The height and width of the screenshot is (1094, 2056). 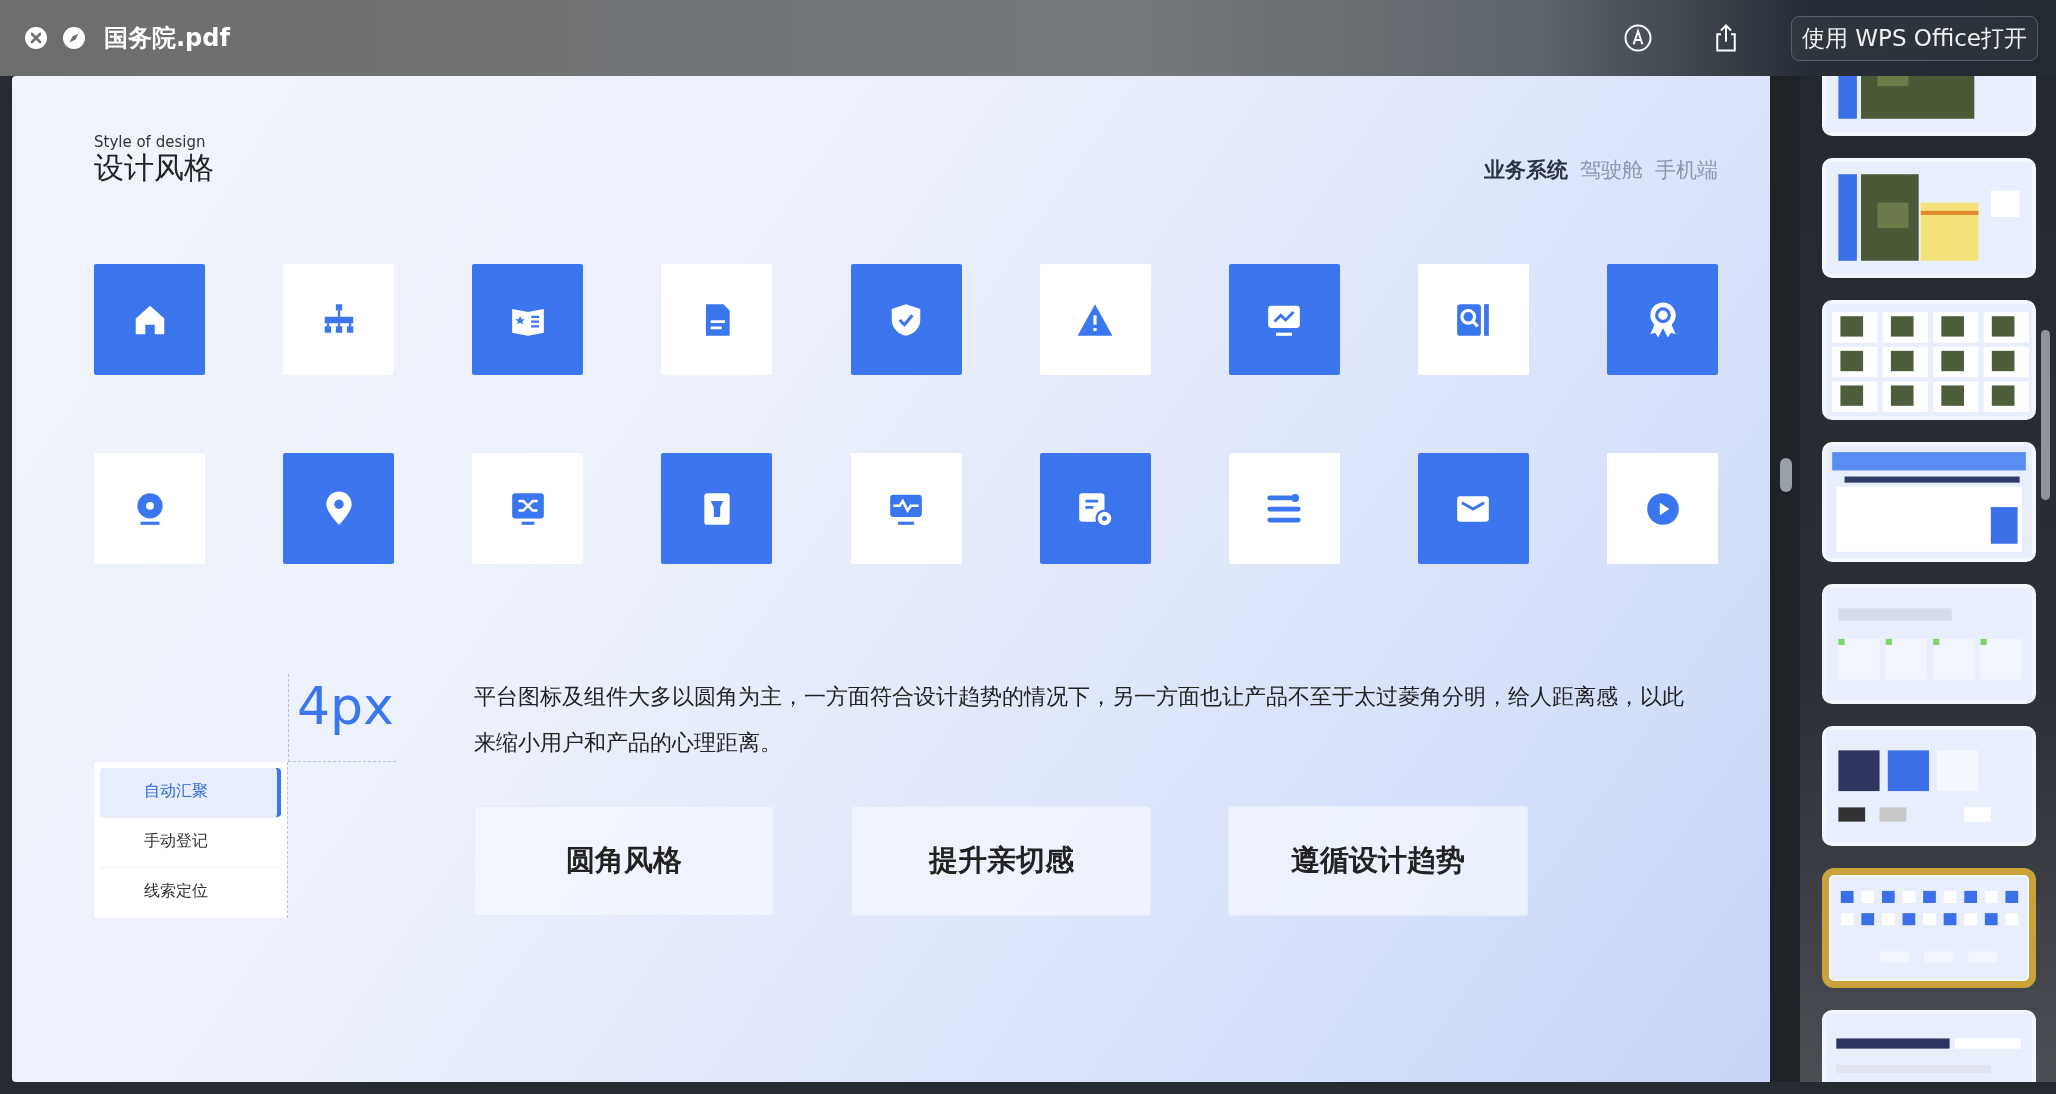 What do you see at coordinates (1929, 928) in the screenshot?
I see `page-thumbnail` at bounding box center [1929, 928].